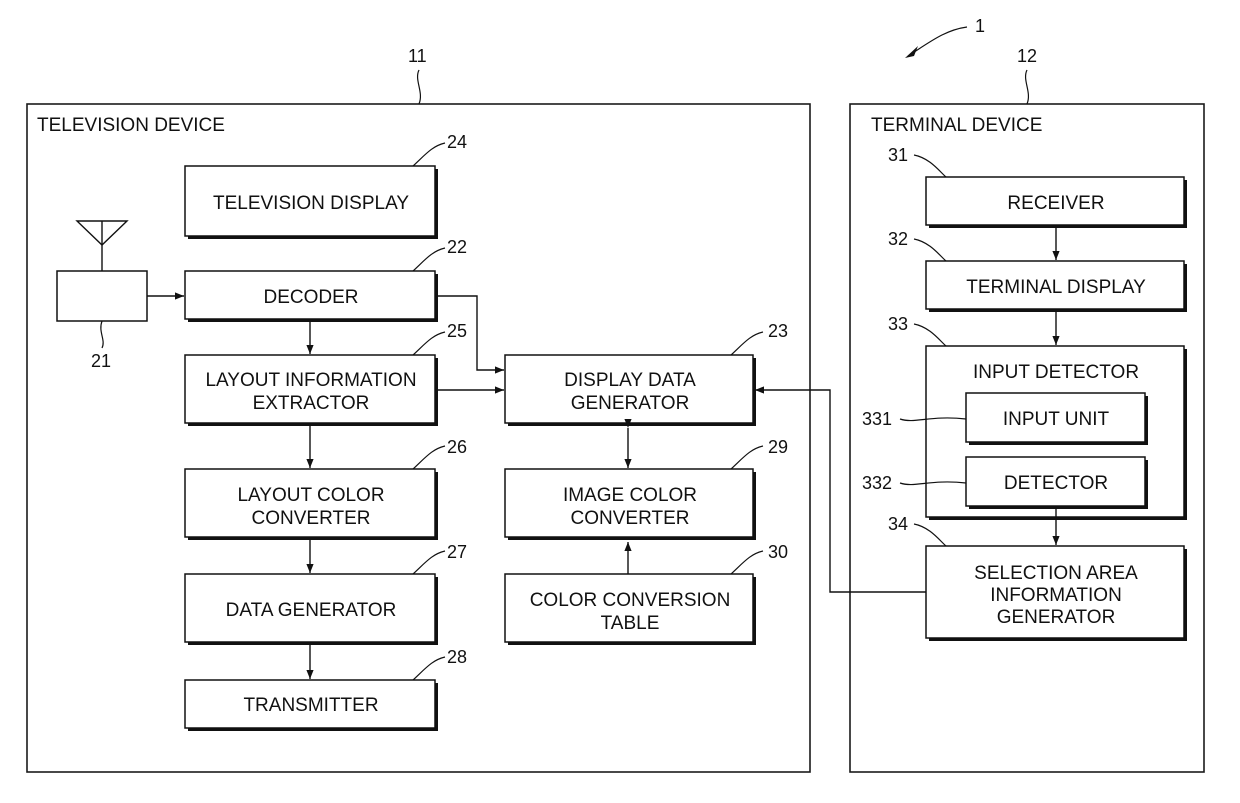  I want to click on receiver-ref: 31, so click(898, 155).